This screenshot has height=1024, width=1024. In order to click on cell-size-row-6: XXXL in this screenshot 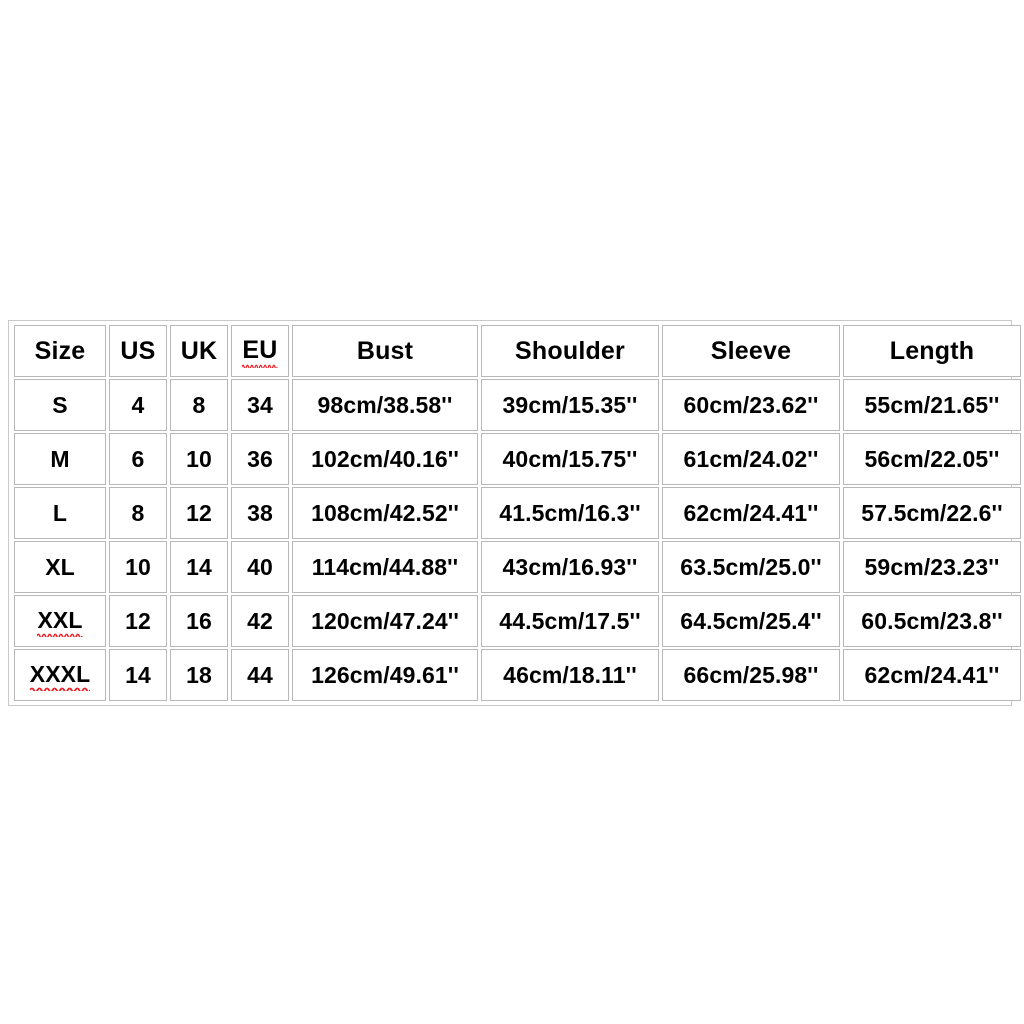, I will do `click(60, 675)`.